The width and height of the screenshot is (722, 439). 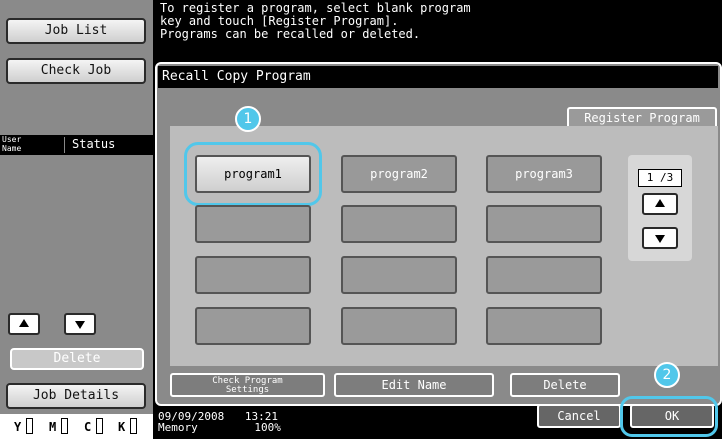 What do you see at coordinates (94, 144) in the screenshot?
I see `status-header: Status` at bounding box center [94, 144].